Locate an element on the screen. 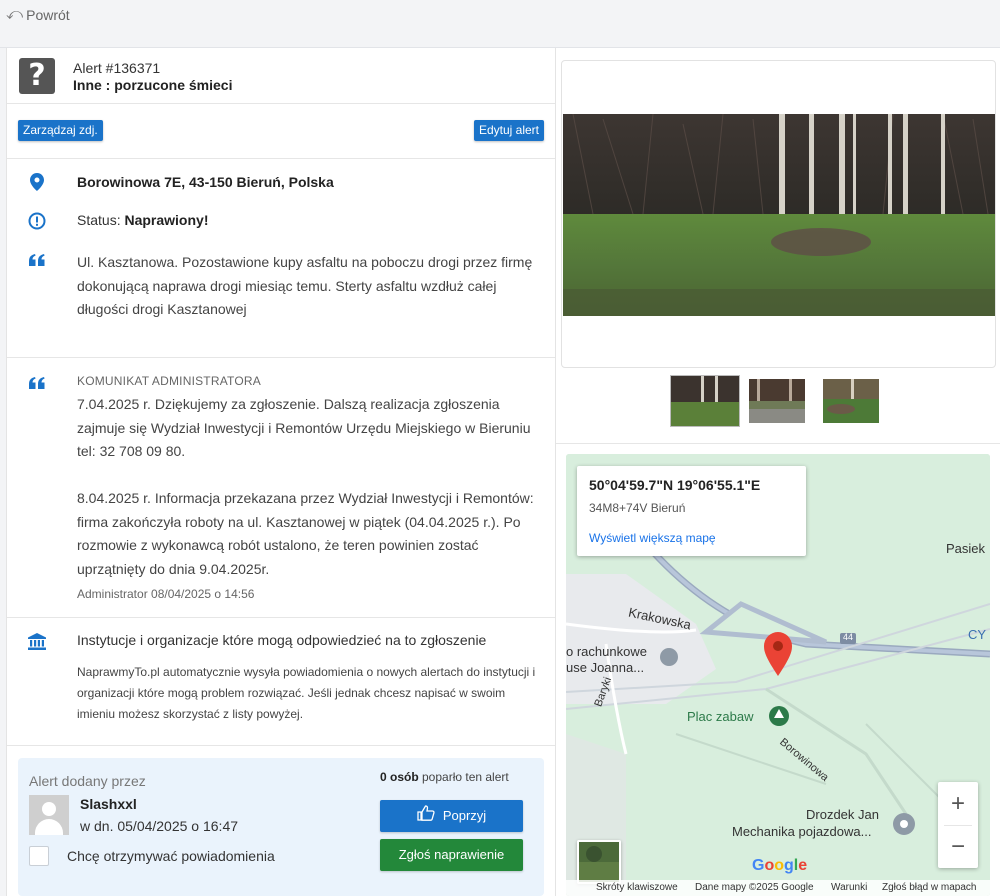 Image resolution: width=1000 pixels, height=896 pixels. notifications-checkbox is located at coordinates (39, 856).